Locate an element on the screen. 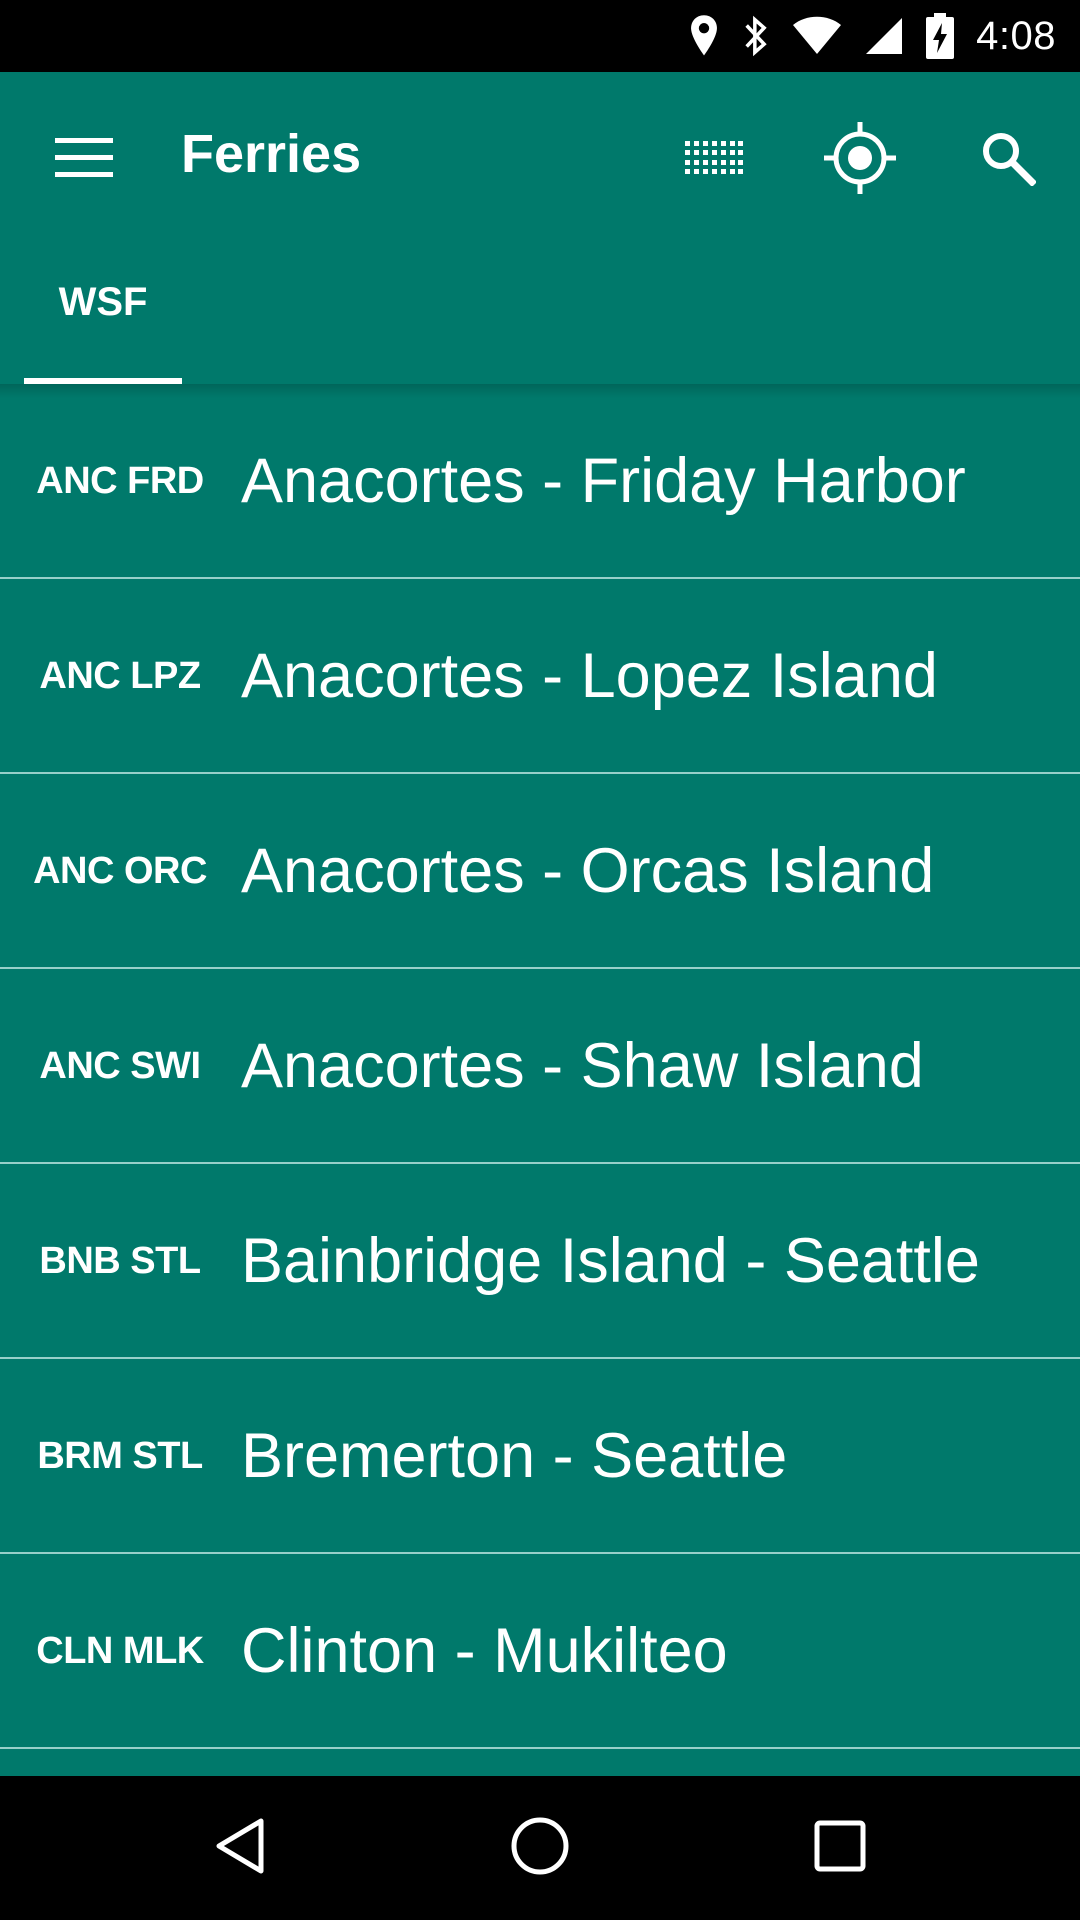 Image resolution: width=1080 pixels, height=1920 pixels. route-code: BNB STL is located at coordinates (120, 1260).